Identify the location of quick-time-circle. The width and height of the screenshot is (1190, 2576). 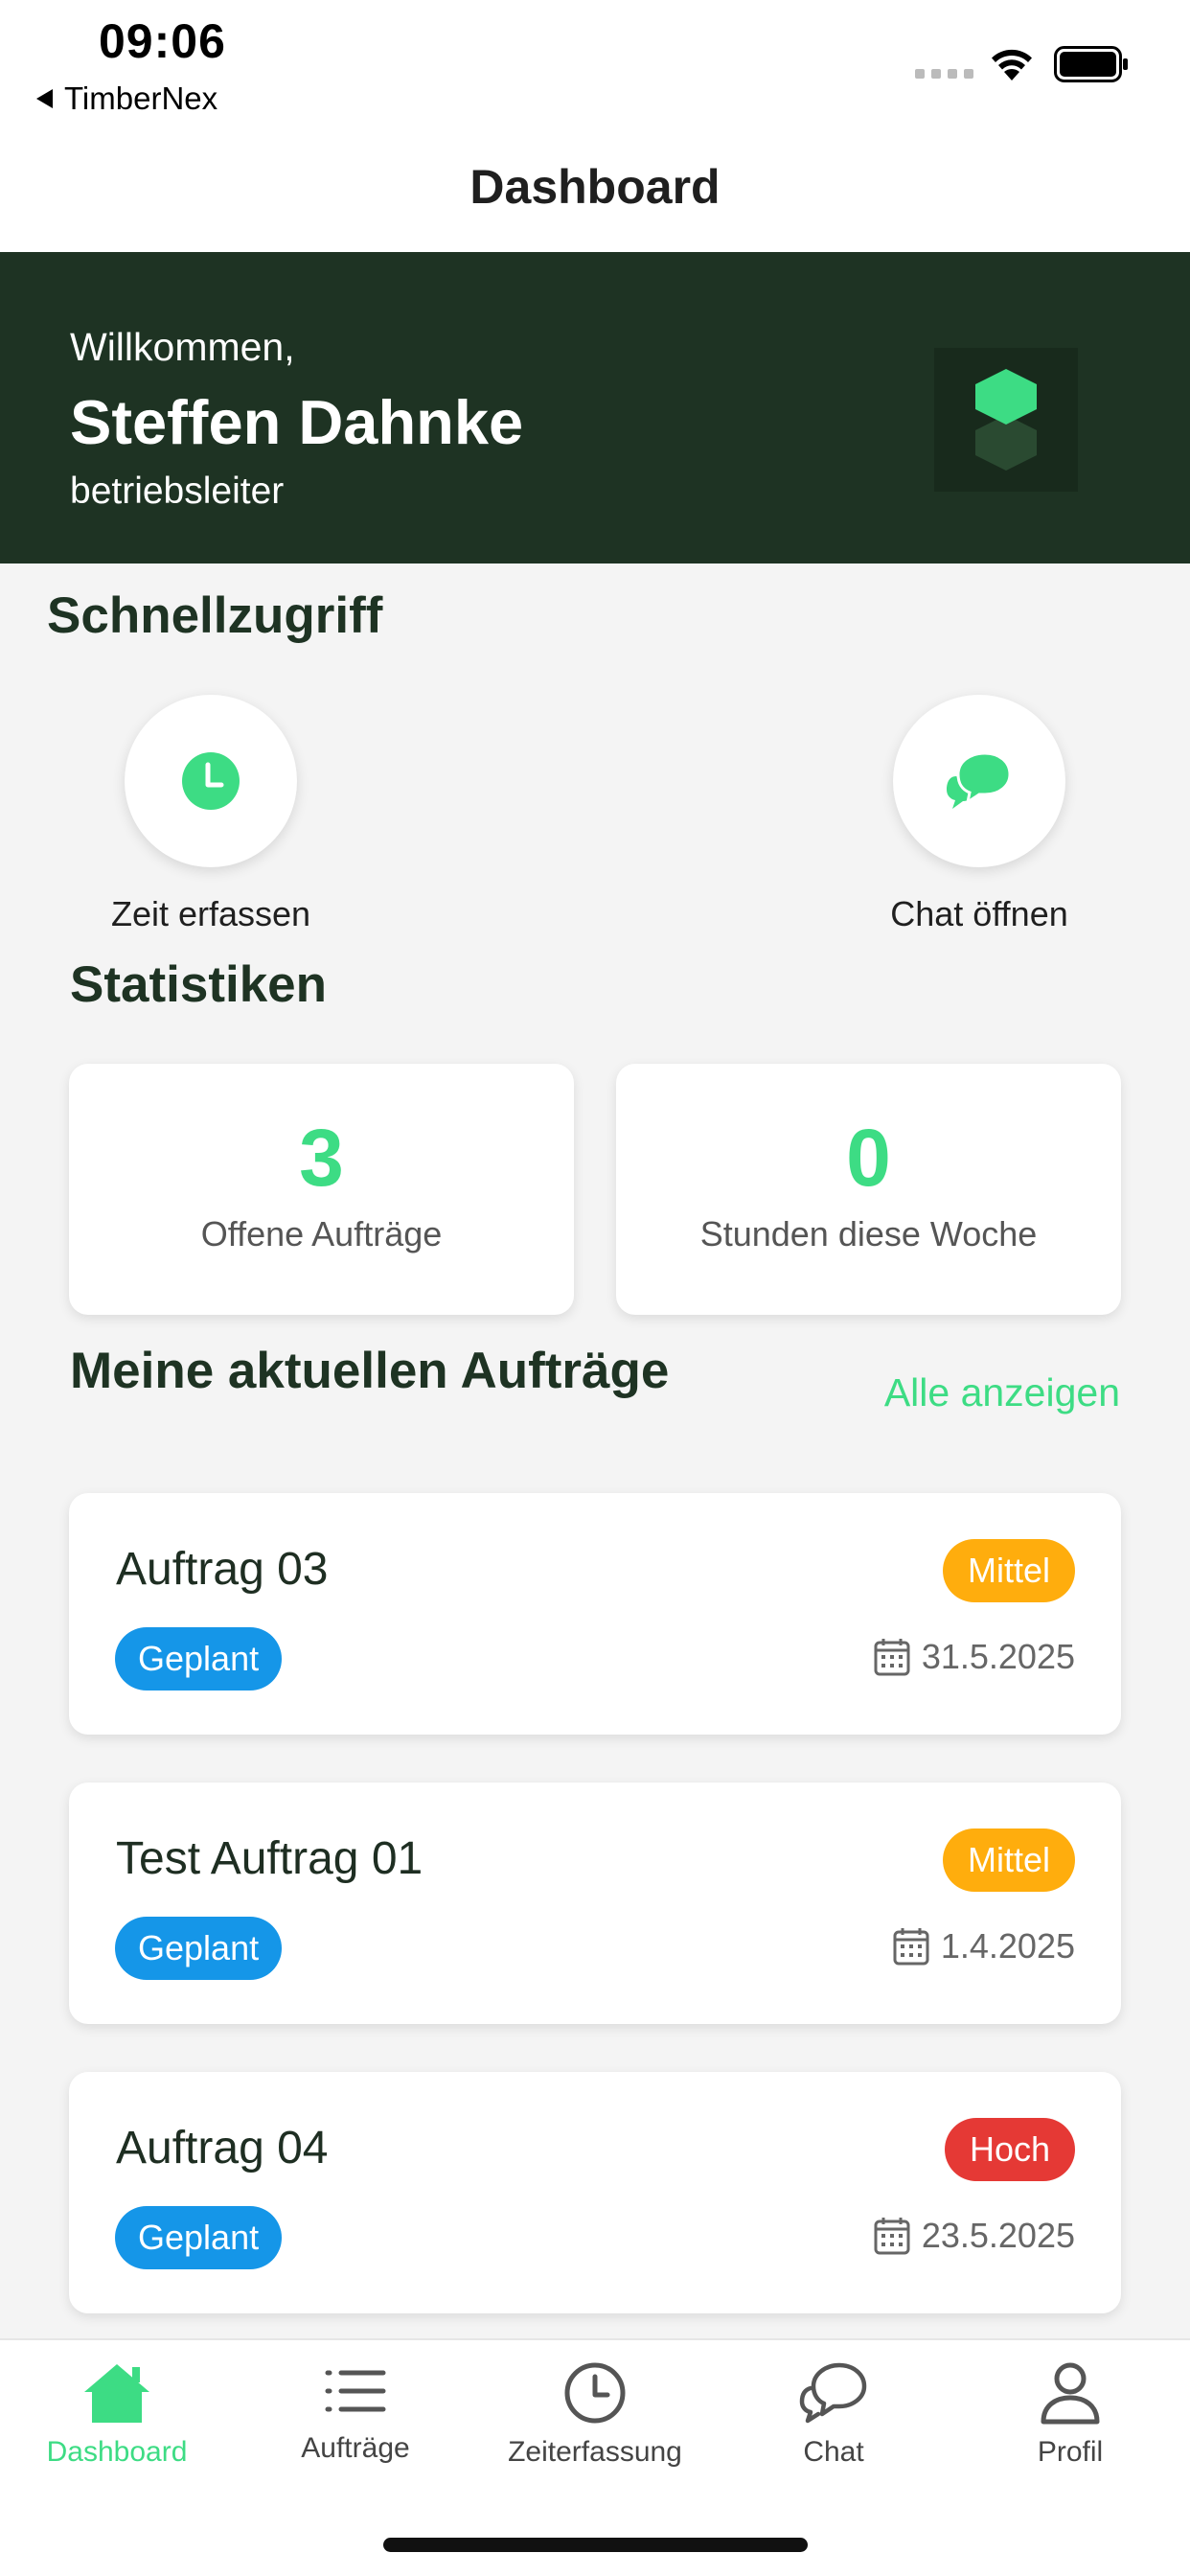
(211, 781).